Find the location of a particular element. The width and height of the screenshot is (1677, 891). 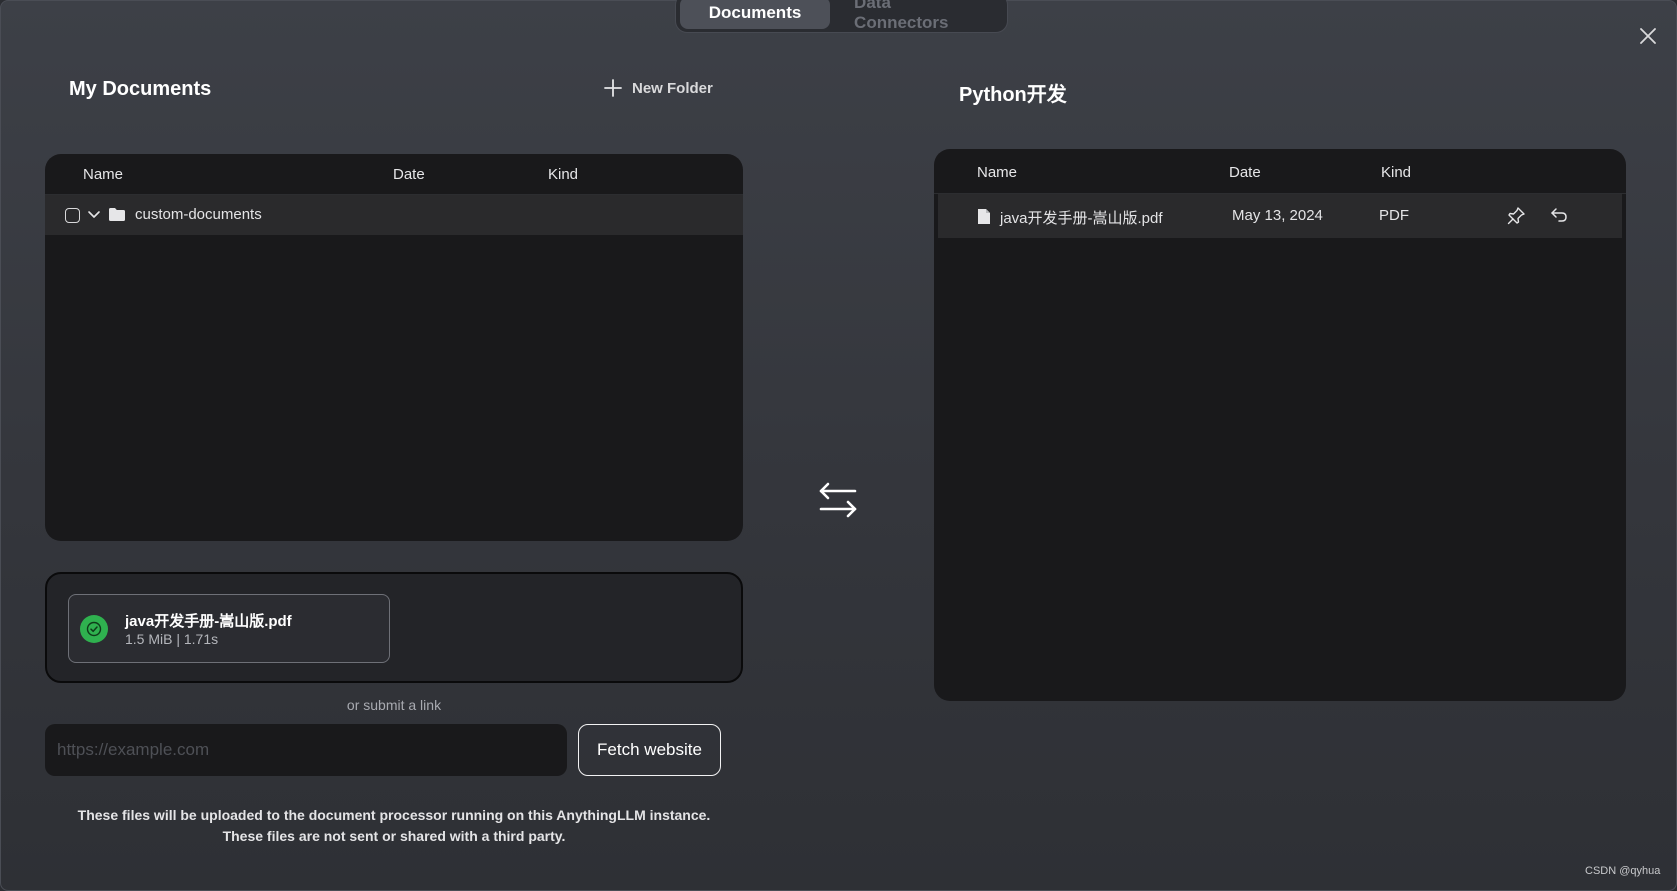

file-kind: PDF is located at coordinates (1394, 215).